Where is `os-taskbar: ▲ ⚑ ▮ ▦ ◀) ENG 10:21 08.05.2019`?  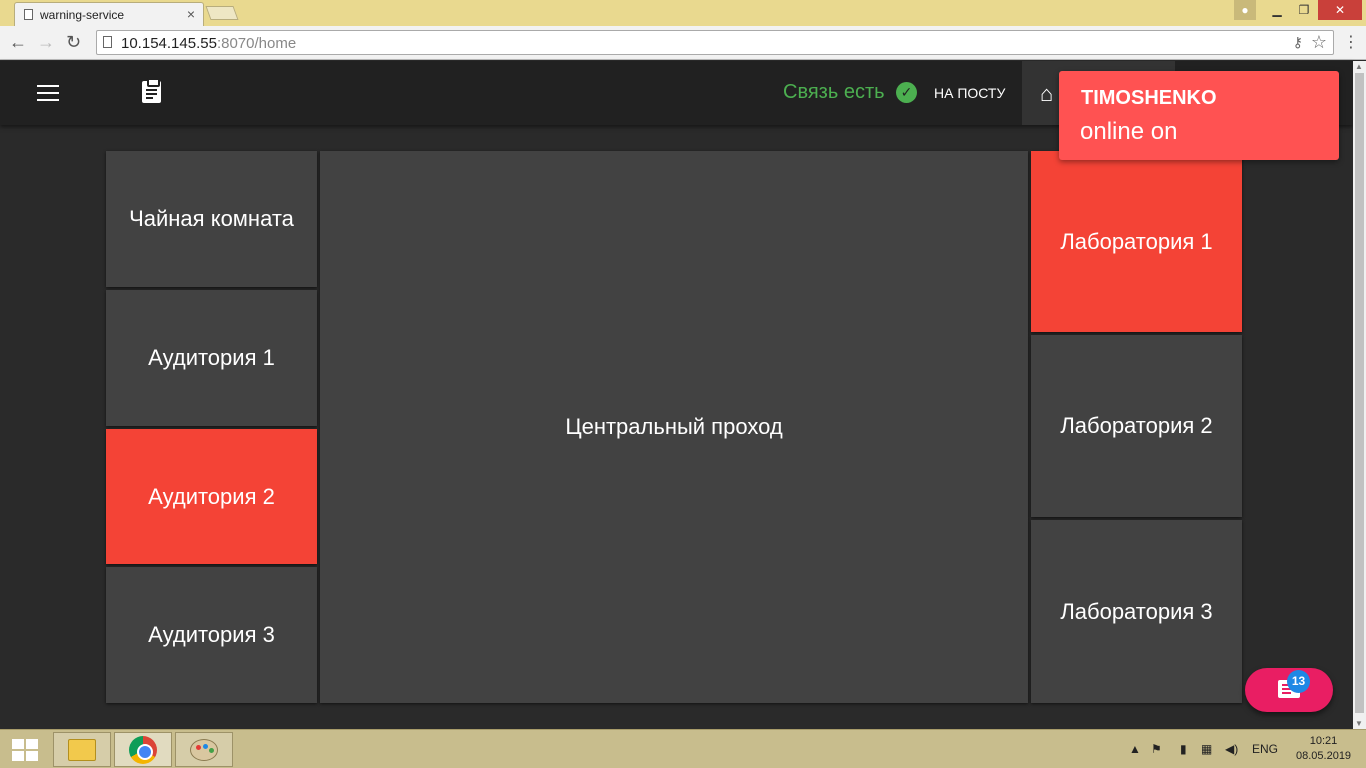 os-taskbar: ▲ ⚑ ▮ ▦ ◀) ENG 10:21 08.05.2019 is located at coordinates (683, 748).